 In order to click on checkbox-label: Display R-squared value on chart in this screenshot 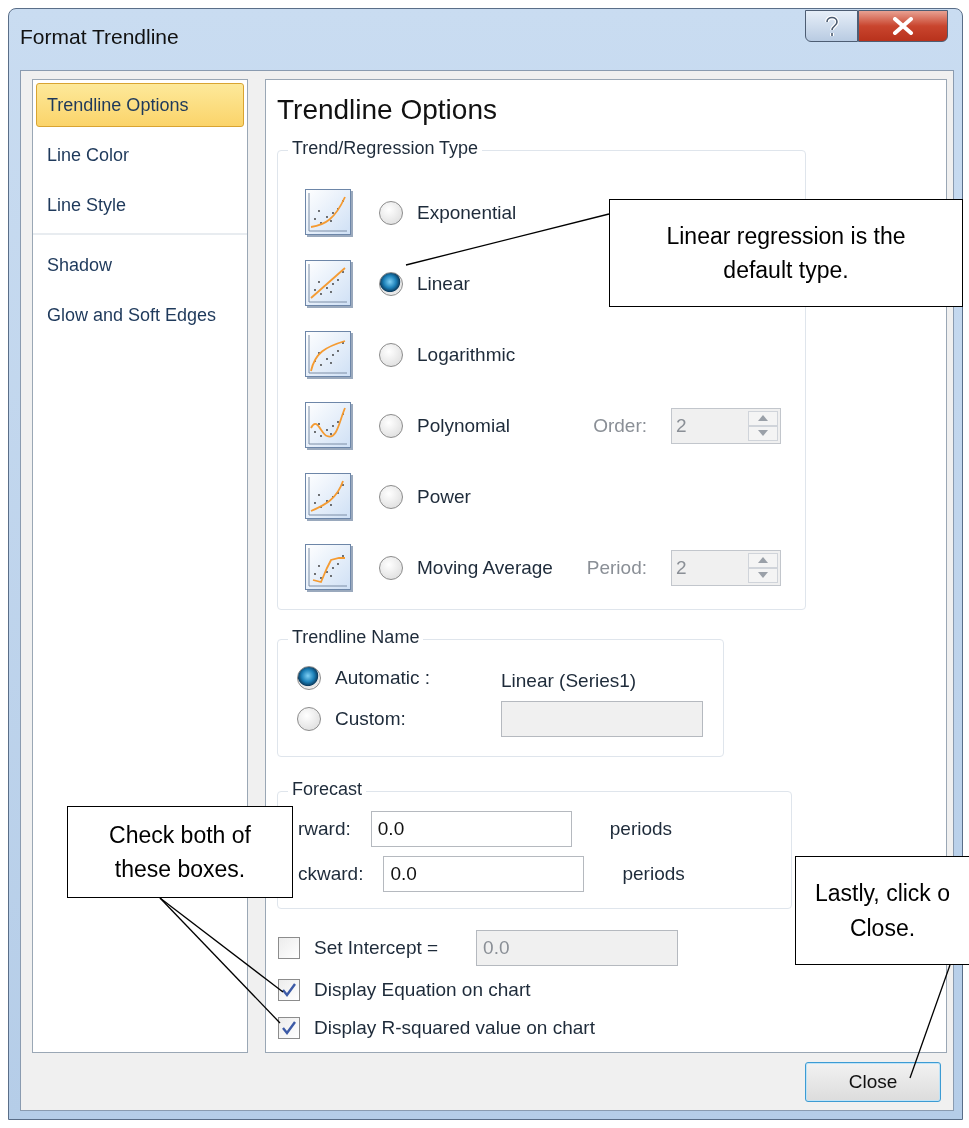, I will do `click(454, 1028)`.